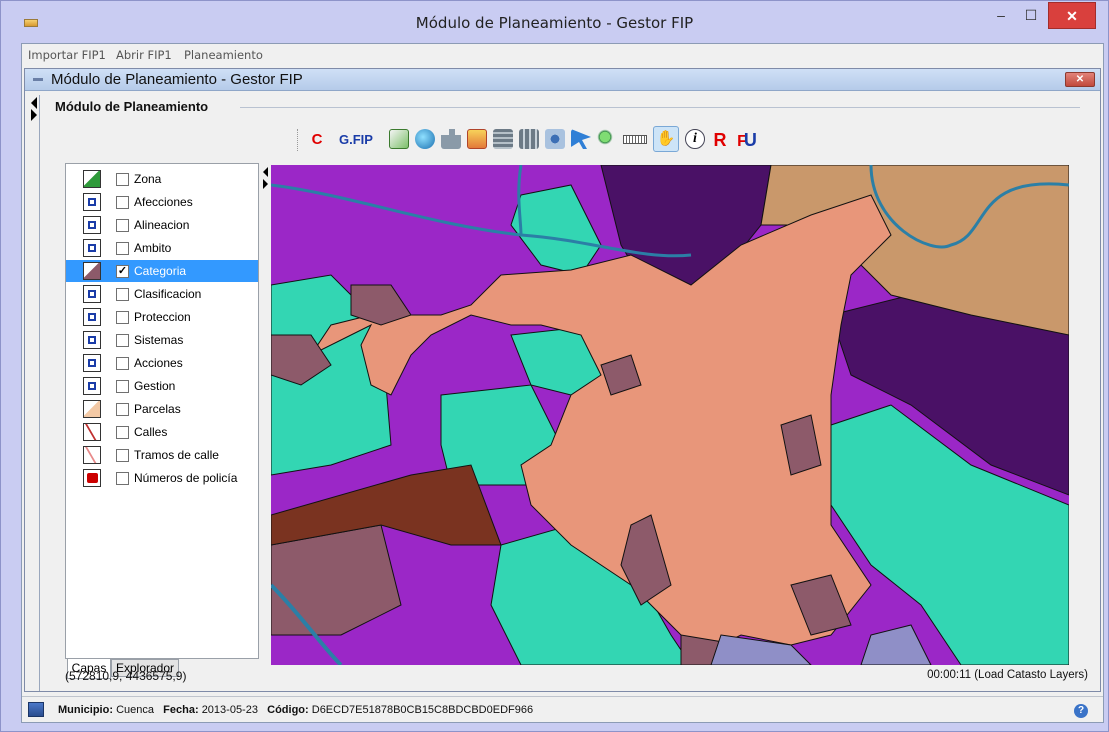 The height and width of the screenshot is (732, 1109). What do you see at coordinates (176, 455) in the screenshot?
I see `layer-label: Tramos de calle` at bounding box center [176, 455].